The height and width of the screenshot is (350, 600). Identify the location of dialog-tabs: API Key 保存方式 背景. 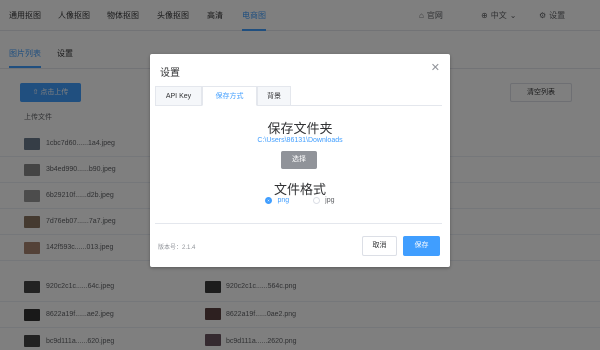
(298, 96).